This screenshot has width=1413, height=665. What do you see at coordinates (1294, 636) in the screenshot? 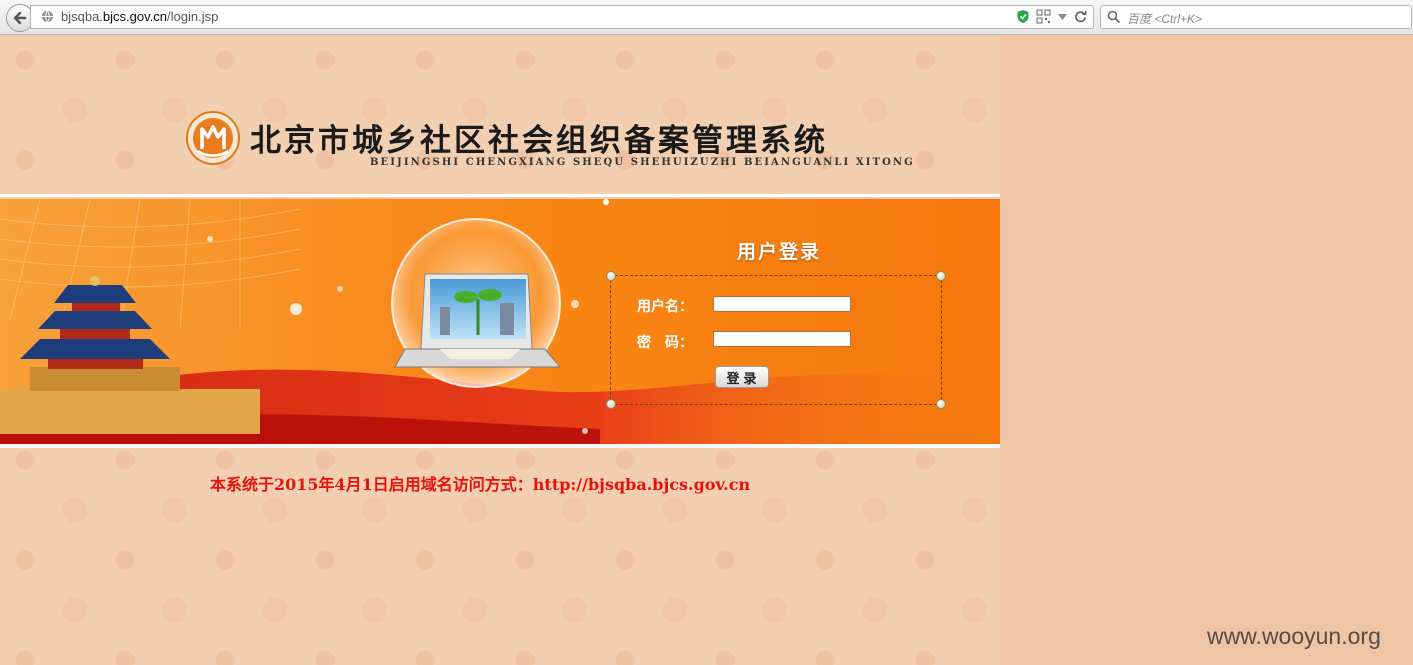
I see `watermark: www.wooyun.org` at bounding box center [1294, 636].